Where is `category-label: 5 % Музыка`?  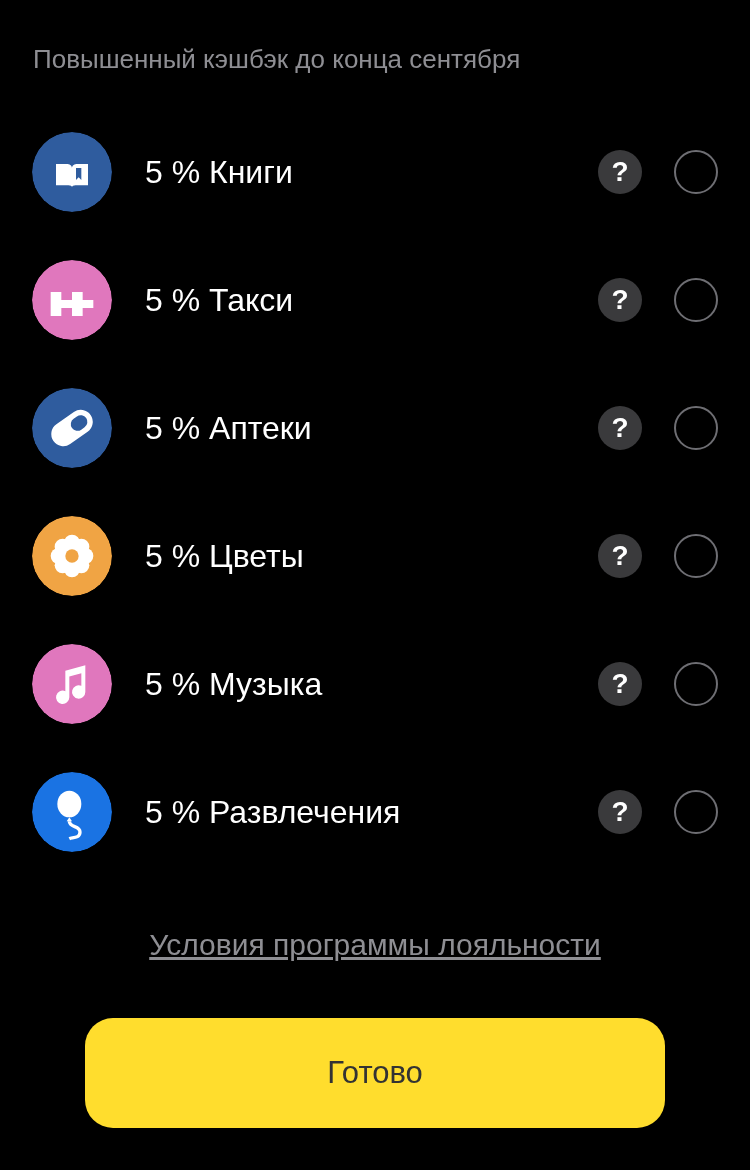
category-label: 5 % Музыка is located at coordinates (234, 684).